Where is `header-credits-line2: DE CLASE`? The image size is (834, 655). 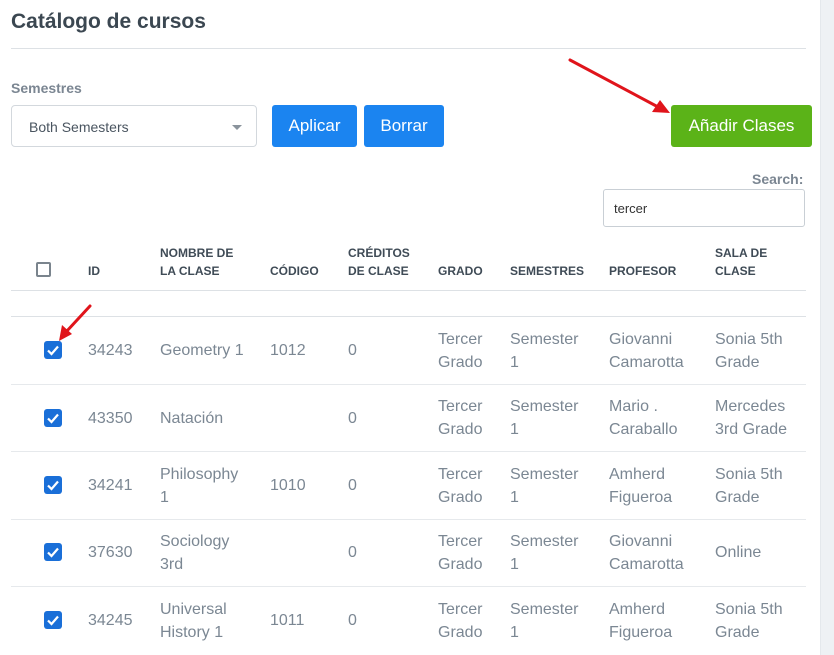
header-credits-line2: DE CLASE is located at coordinates (378, 271).